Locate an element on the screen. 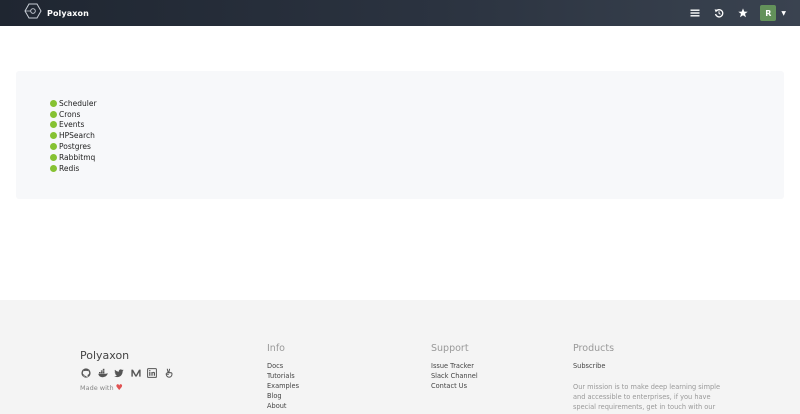 Image resolution: width=800 pixels, height=414 pixels. footer-products-title: Products is located at coordinates (594, 348).